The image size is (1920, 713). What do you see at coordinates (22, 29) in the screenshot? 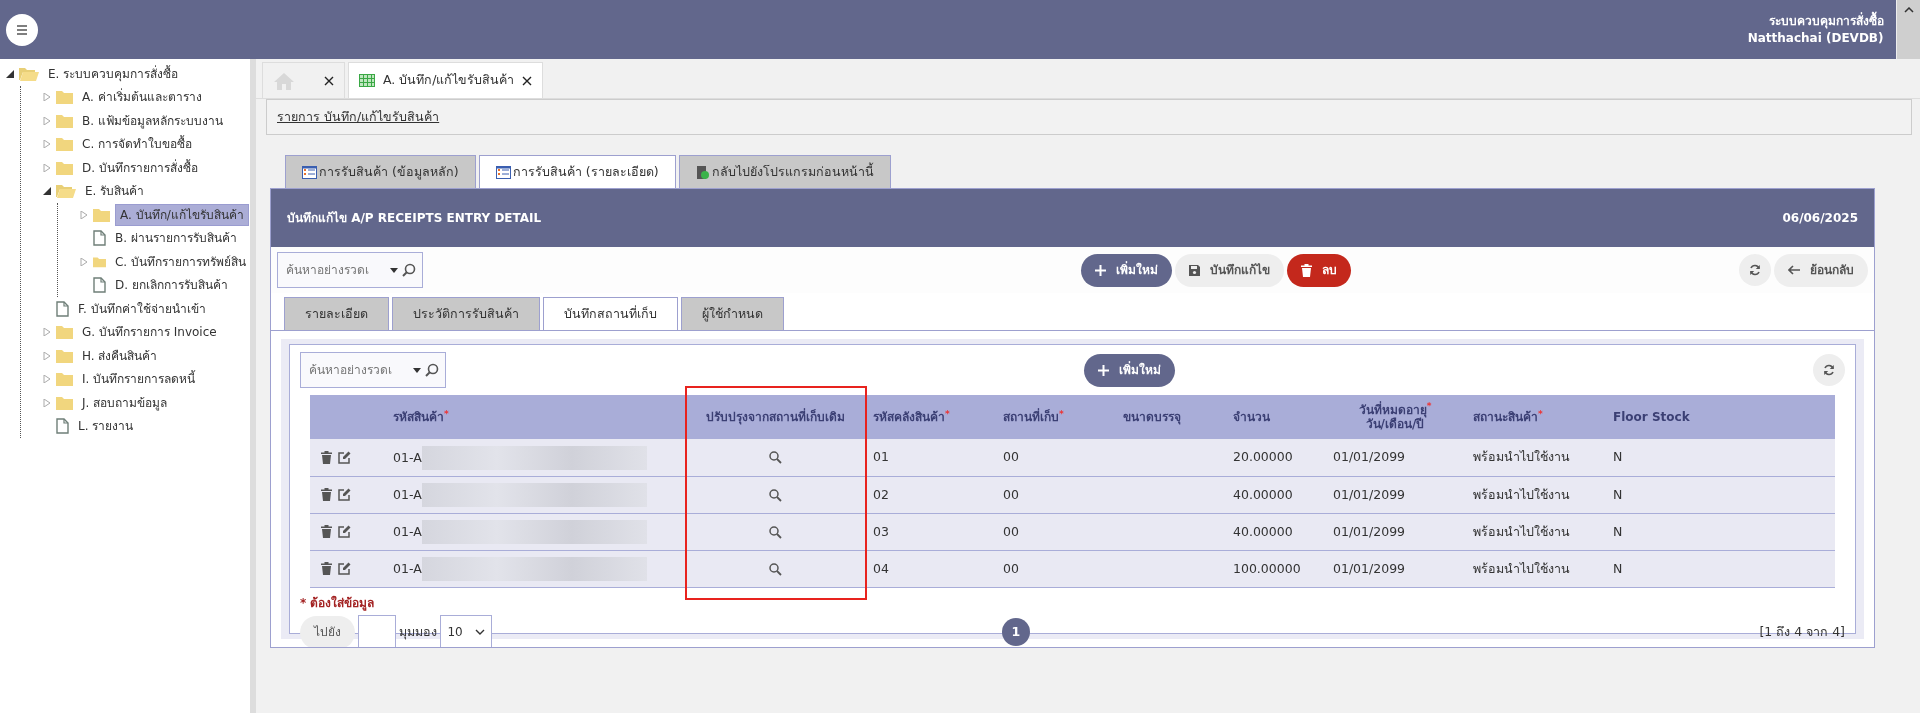
I see `menu-button` at bounding box center [22, 29].